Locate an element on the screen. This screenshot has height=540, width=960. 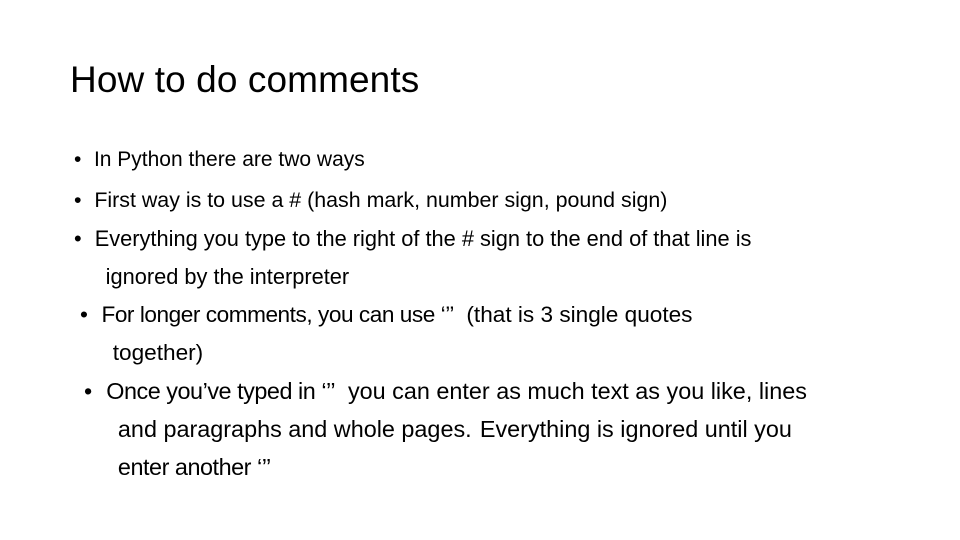
bullet-text: For longer comments, you can use ‘’’ is located at coordinates (277, 314).